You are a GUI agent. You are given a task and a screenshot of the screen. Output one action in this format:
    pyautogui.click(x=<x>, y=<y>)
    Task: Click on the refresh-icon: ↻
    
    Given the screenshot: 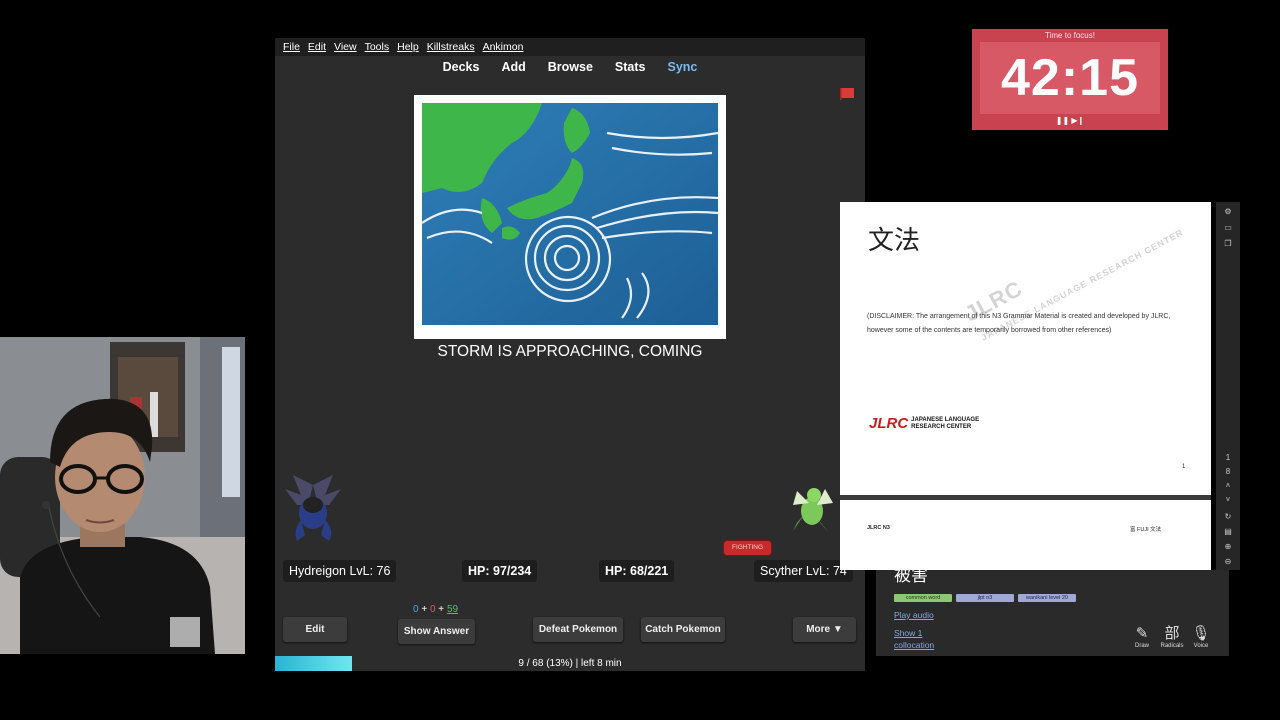 What is the action you would take?
    pyautogui.click(x=1228, y=517)
    